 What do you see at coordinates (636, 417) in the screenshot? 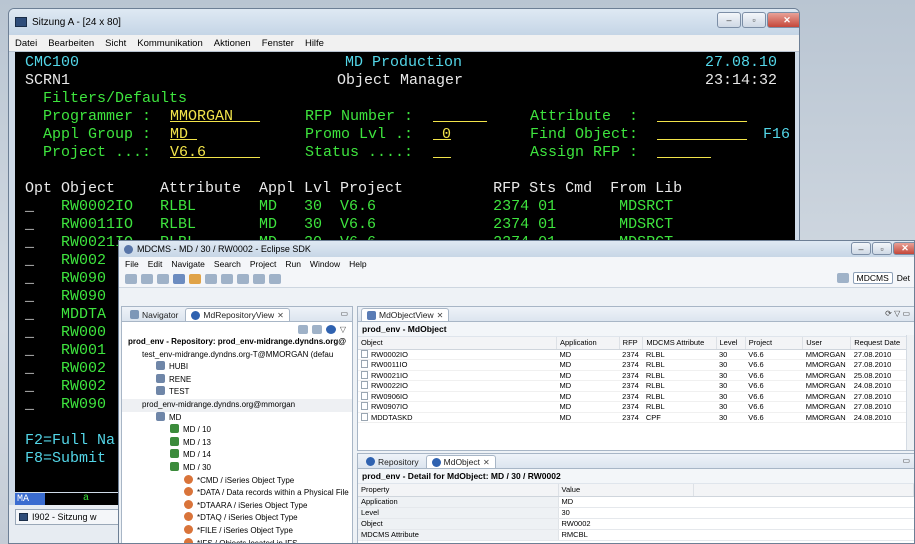
I see `table-row: MDDTASKD MD 2374 CPF 30 V6.6 MMORGAN 24.08.2010` at bounding box center [636, 417].